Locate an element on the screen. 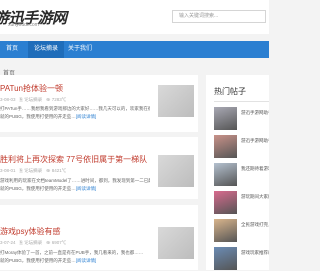  hot-post-title: 全民游戏打完，大家 is located at coordinates (255, 225).